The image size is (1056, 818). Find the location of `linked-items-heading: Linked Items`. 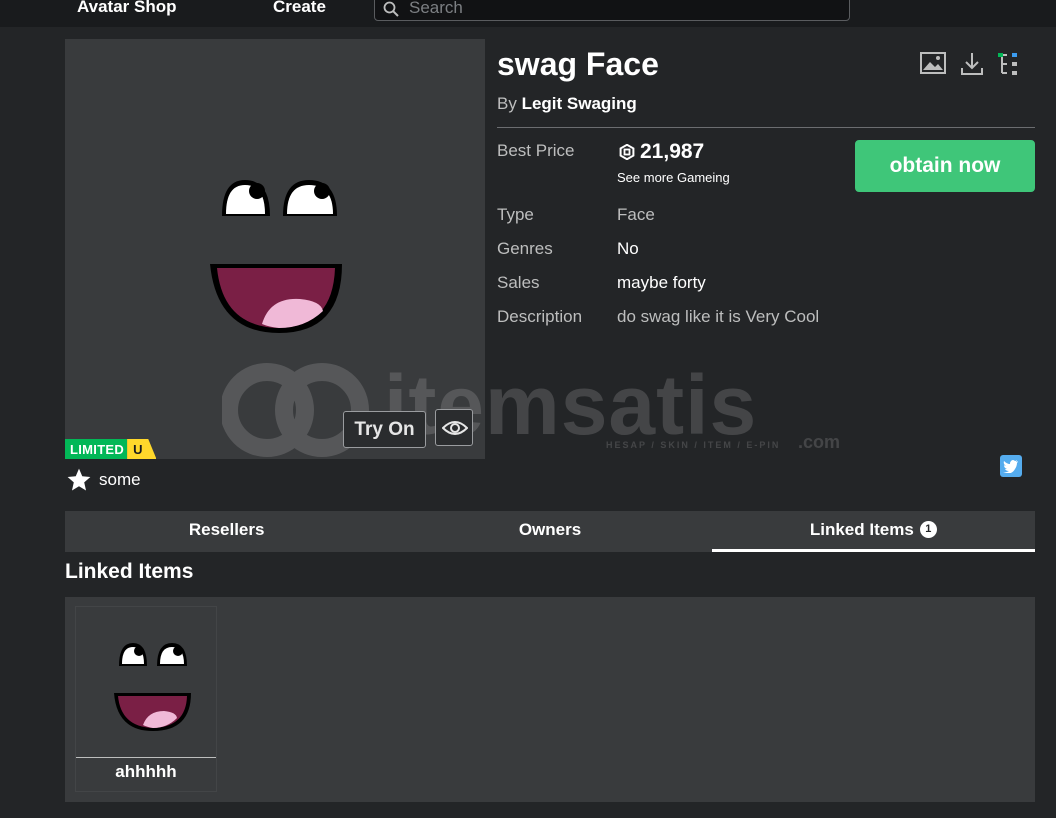

linked-items-heading: Linked Items is located at coordinates (129, 571).